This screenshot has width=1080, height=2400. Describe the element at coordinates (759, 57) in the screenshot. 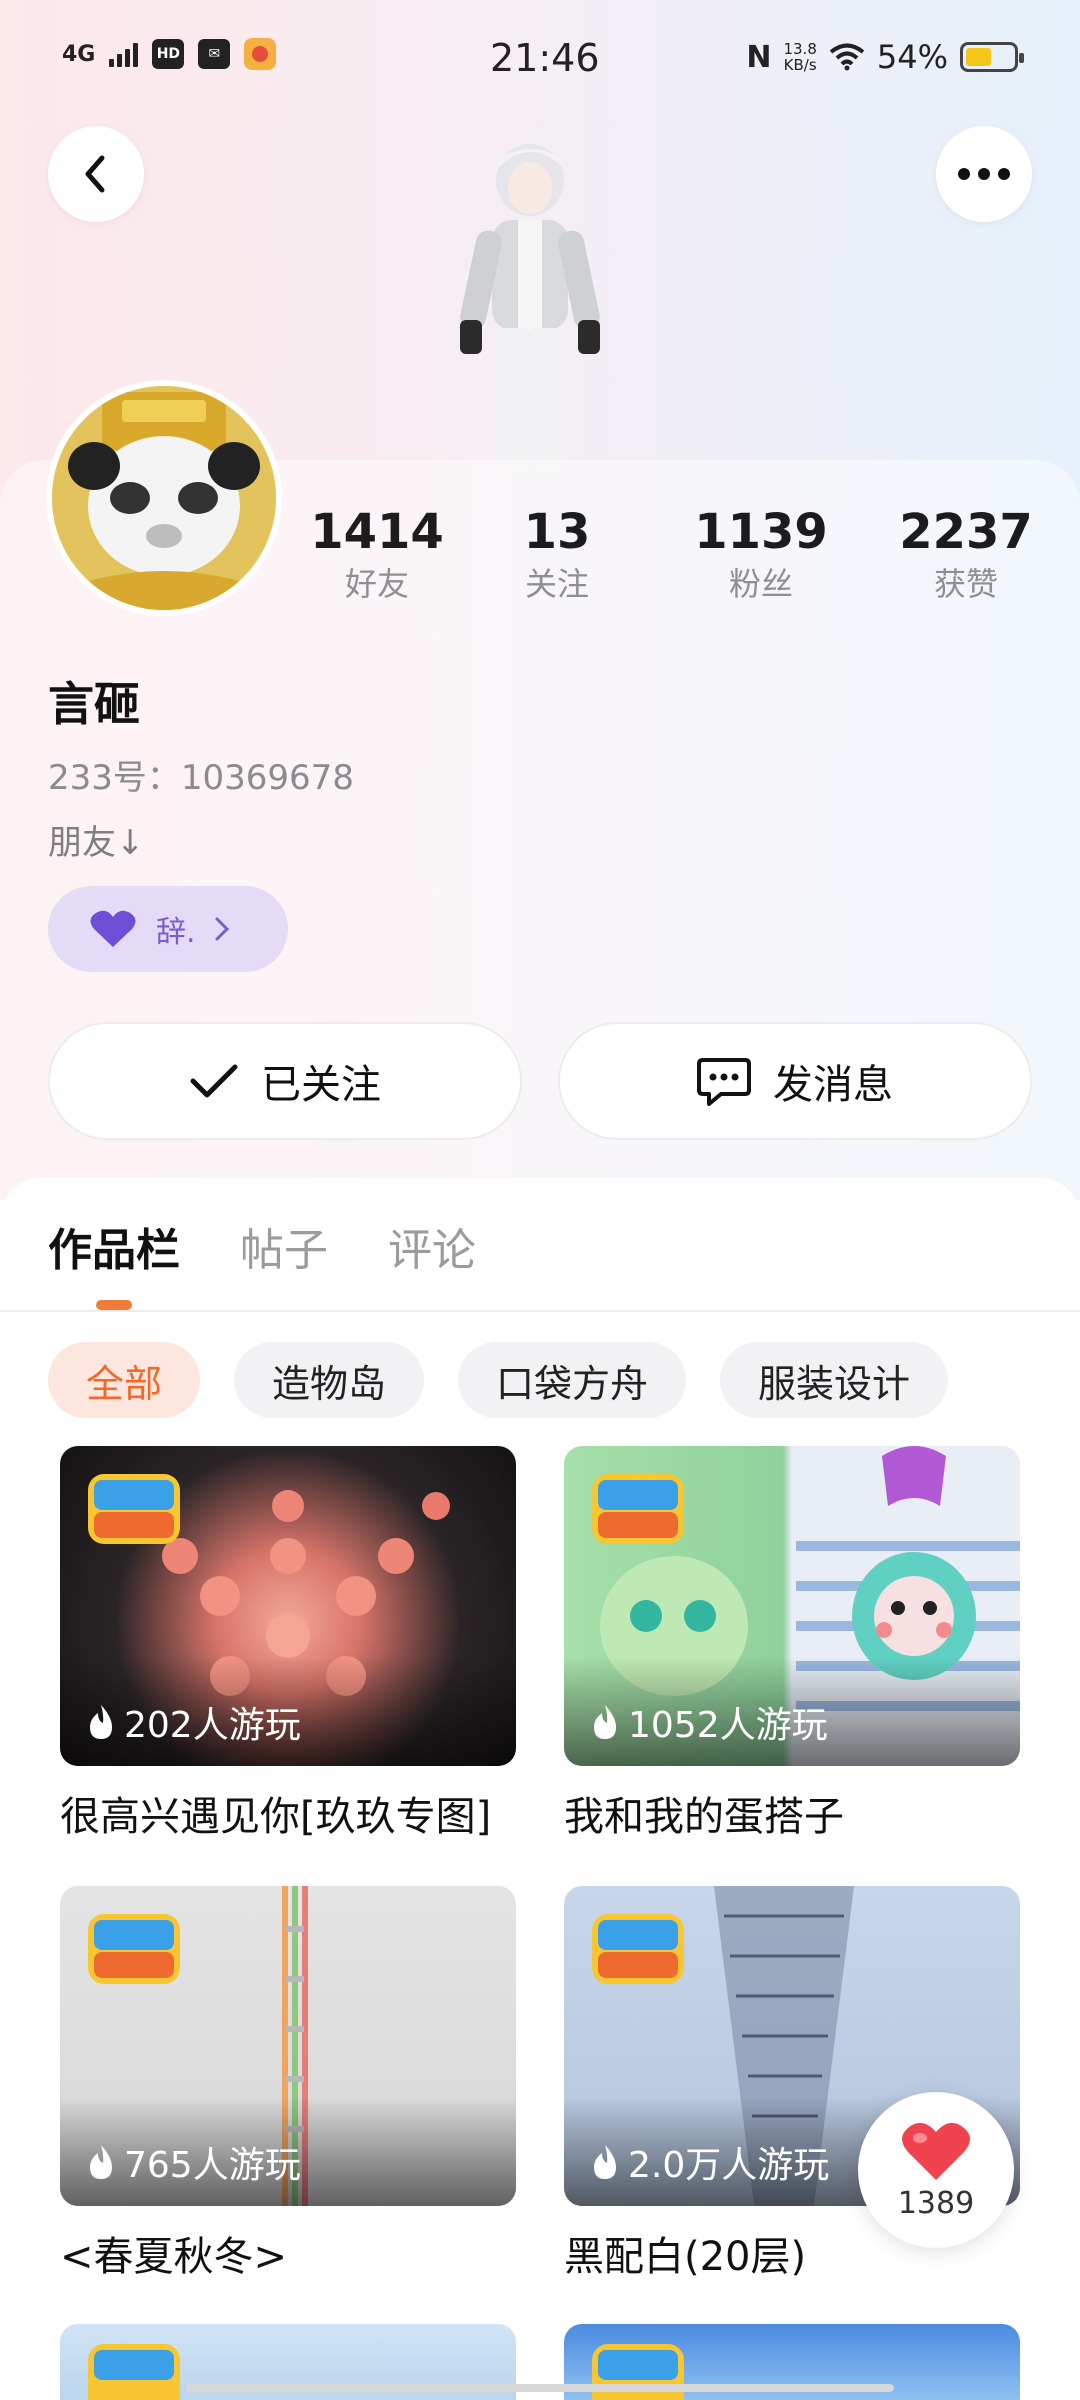

I see `nfc-icon: N` at that location.